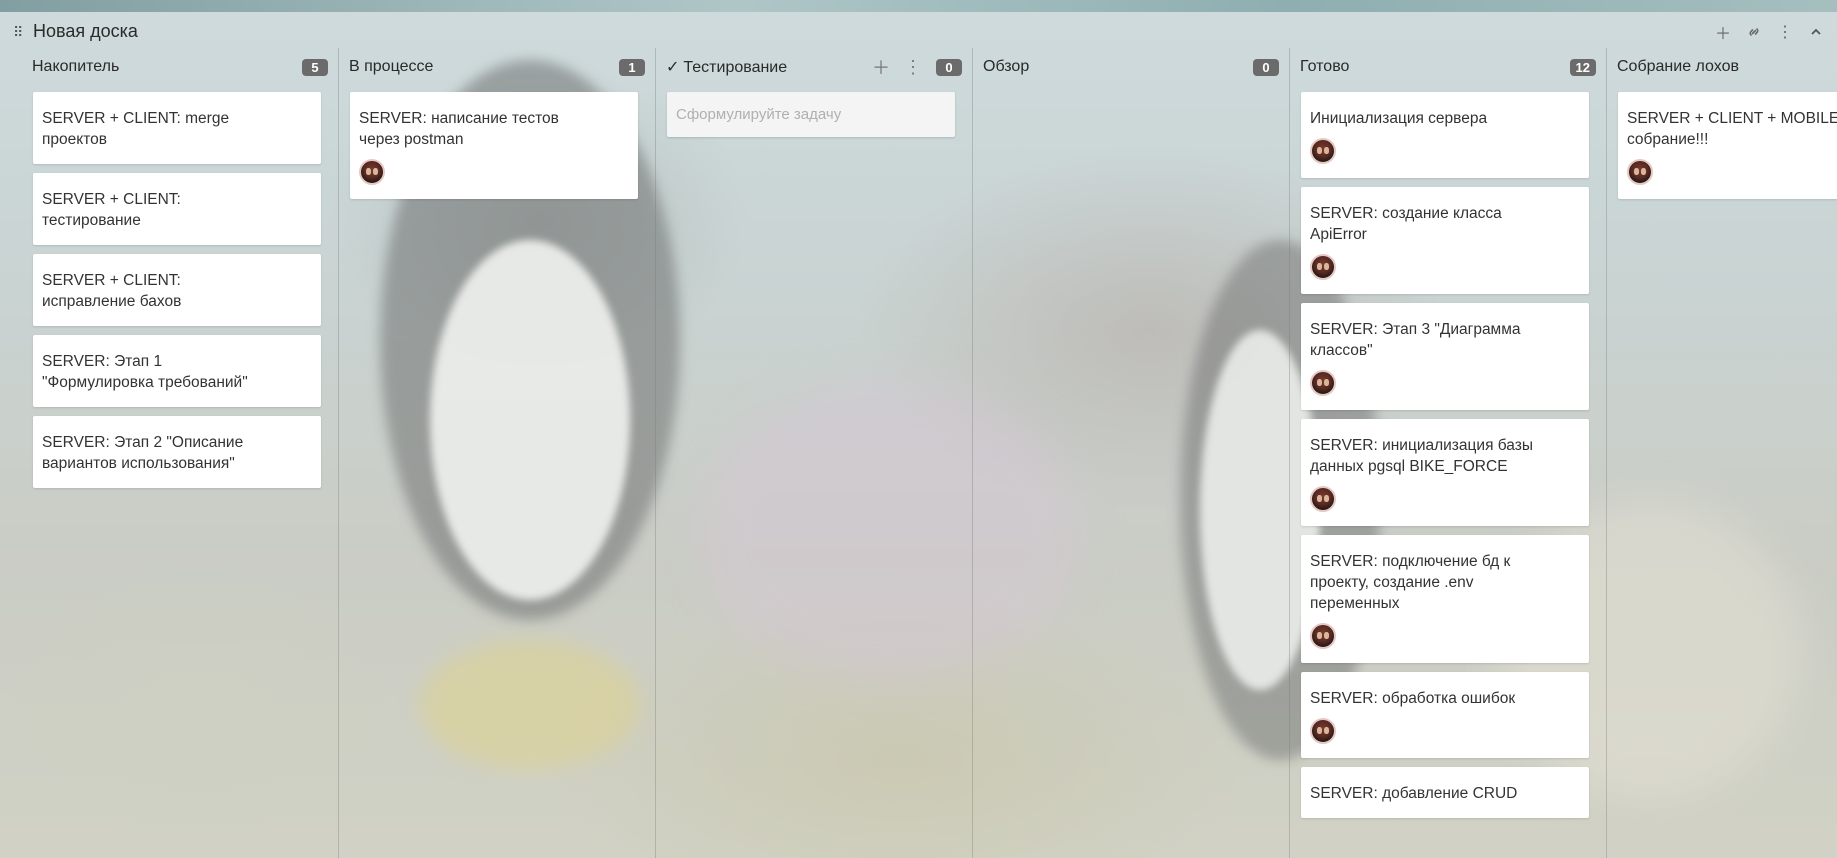  Describe the element at coordinates (1118, 67) in the screenshot. I see `column-title: Обзор` at that location.